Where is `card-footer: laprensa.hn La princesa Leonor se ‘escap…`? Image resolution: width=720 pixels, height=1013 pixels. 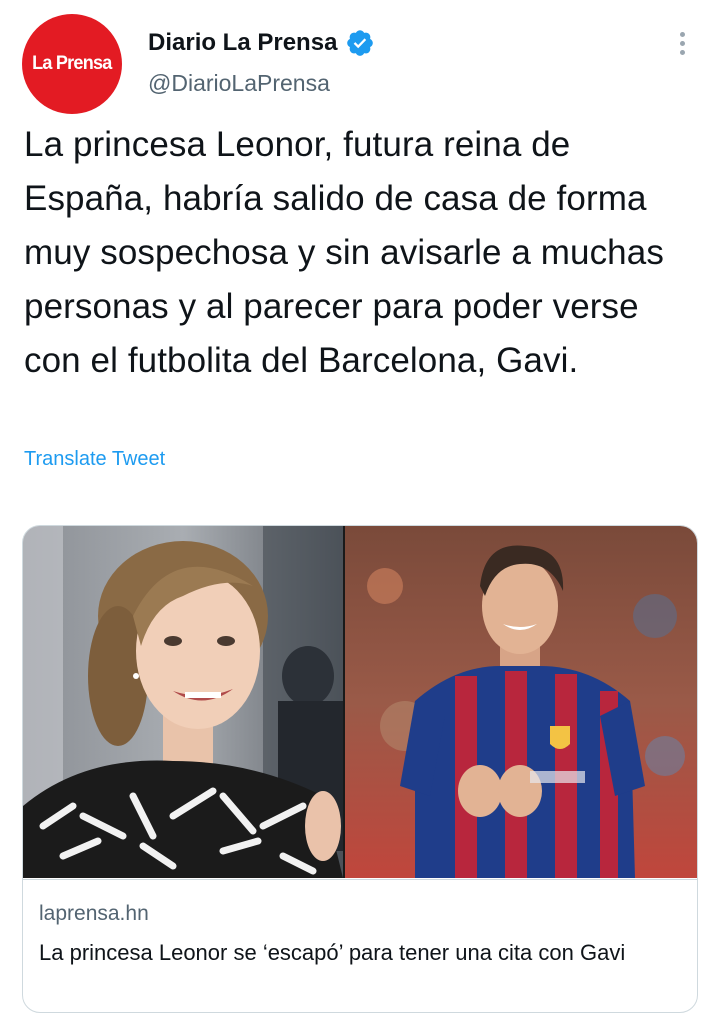
card-footer: laprensa.hn La princesa Leonor se ‘escap… is located at coordinates (360, 922).